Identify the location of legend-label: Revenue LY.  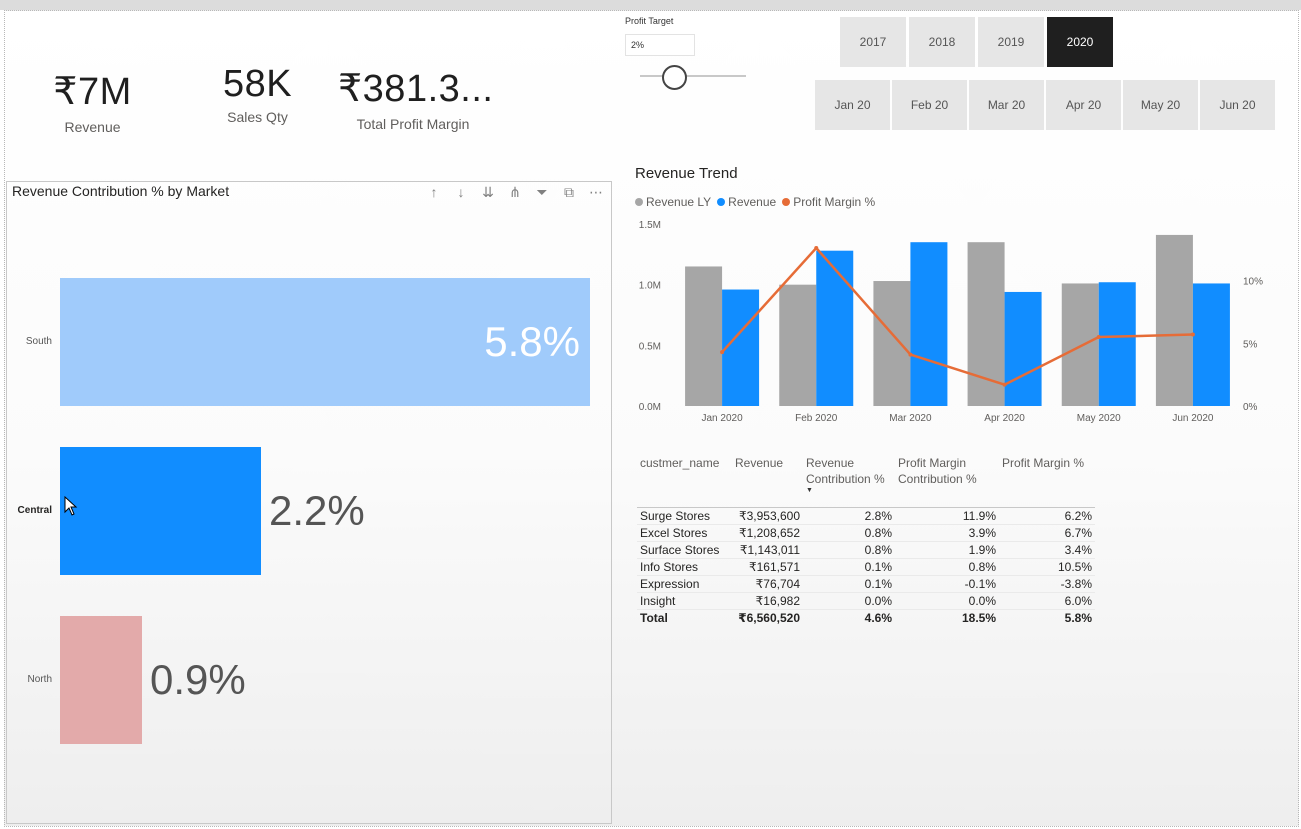
(679, 202).